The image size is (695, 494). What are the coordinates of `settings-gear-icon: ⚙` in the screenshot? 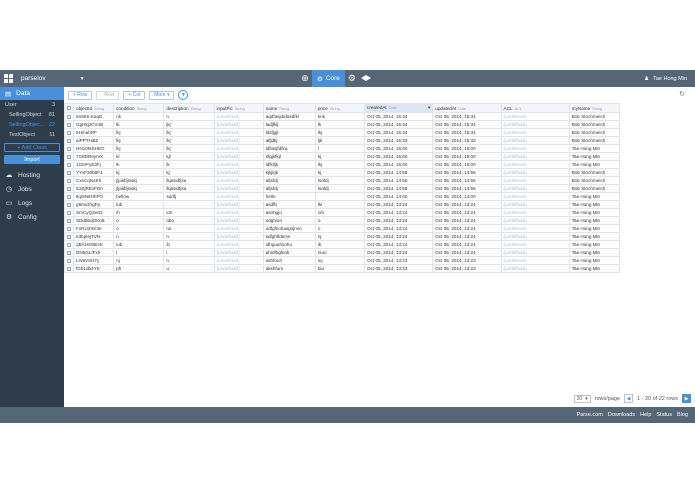 It's located at (352, 78).